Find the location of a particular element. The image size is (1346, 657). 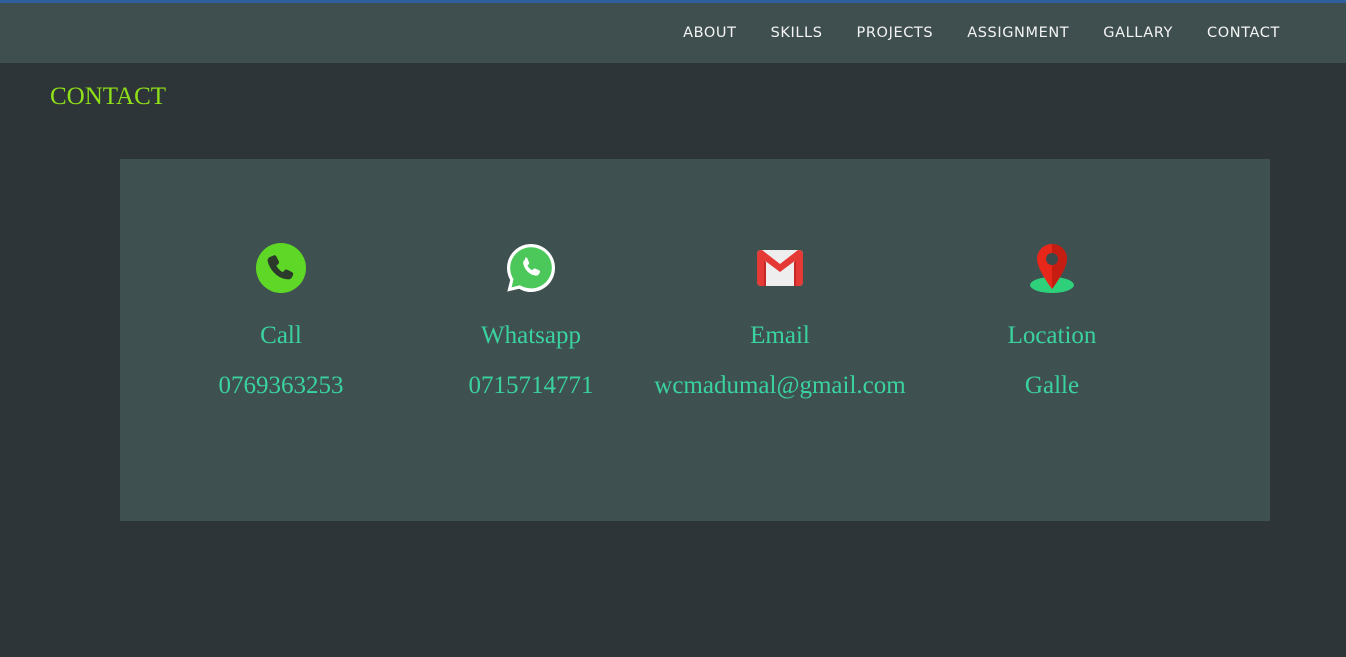

contact-value-email: wcmadumal@gmail.com is located at coordinates (780, 386).